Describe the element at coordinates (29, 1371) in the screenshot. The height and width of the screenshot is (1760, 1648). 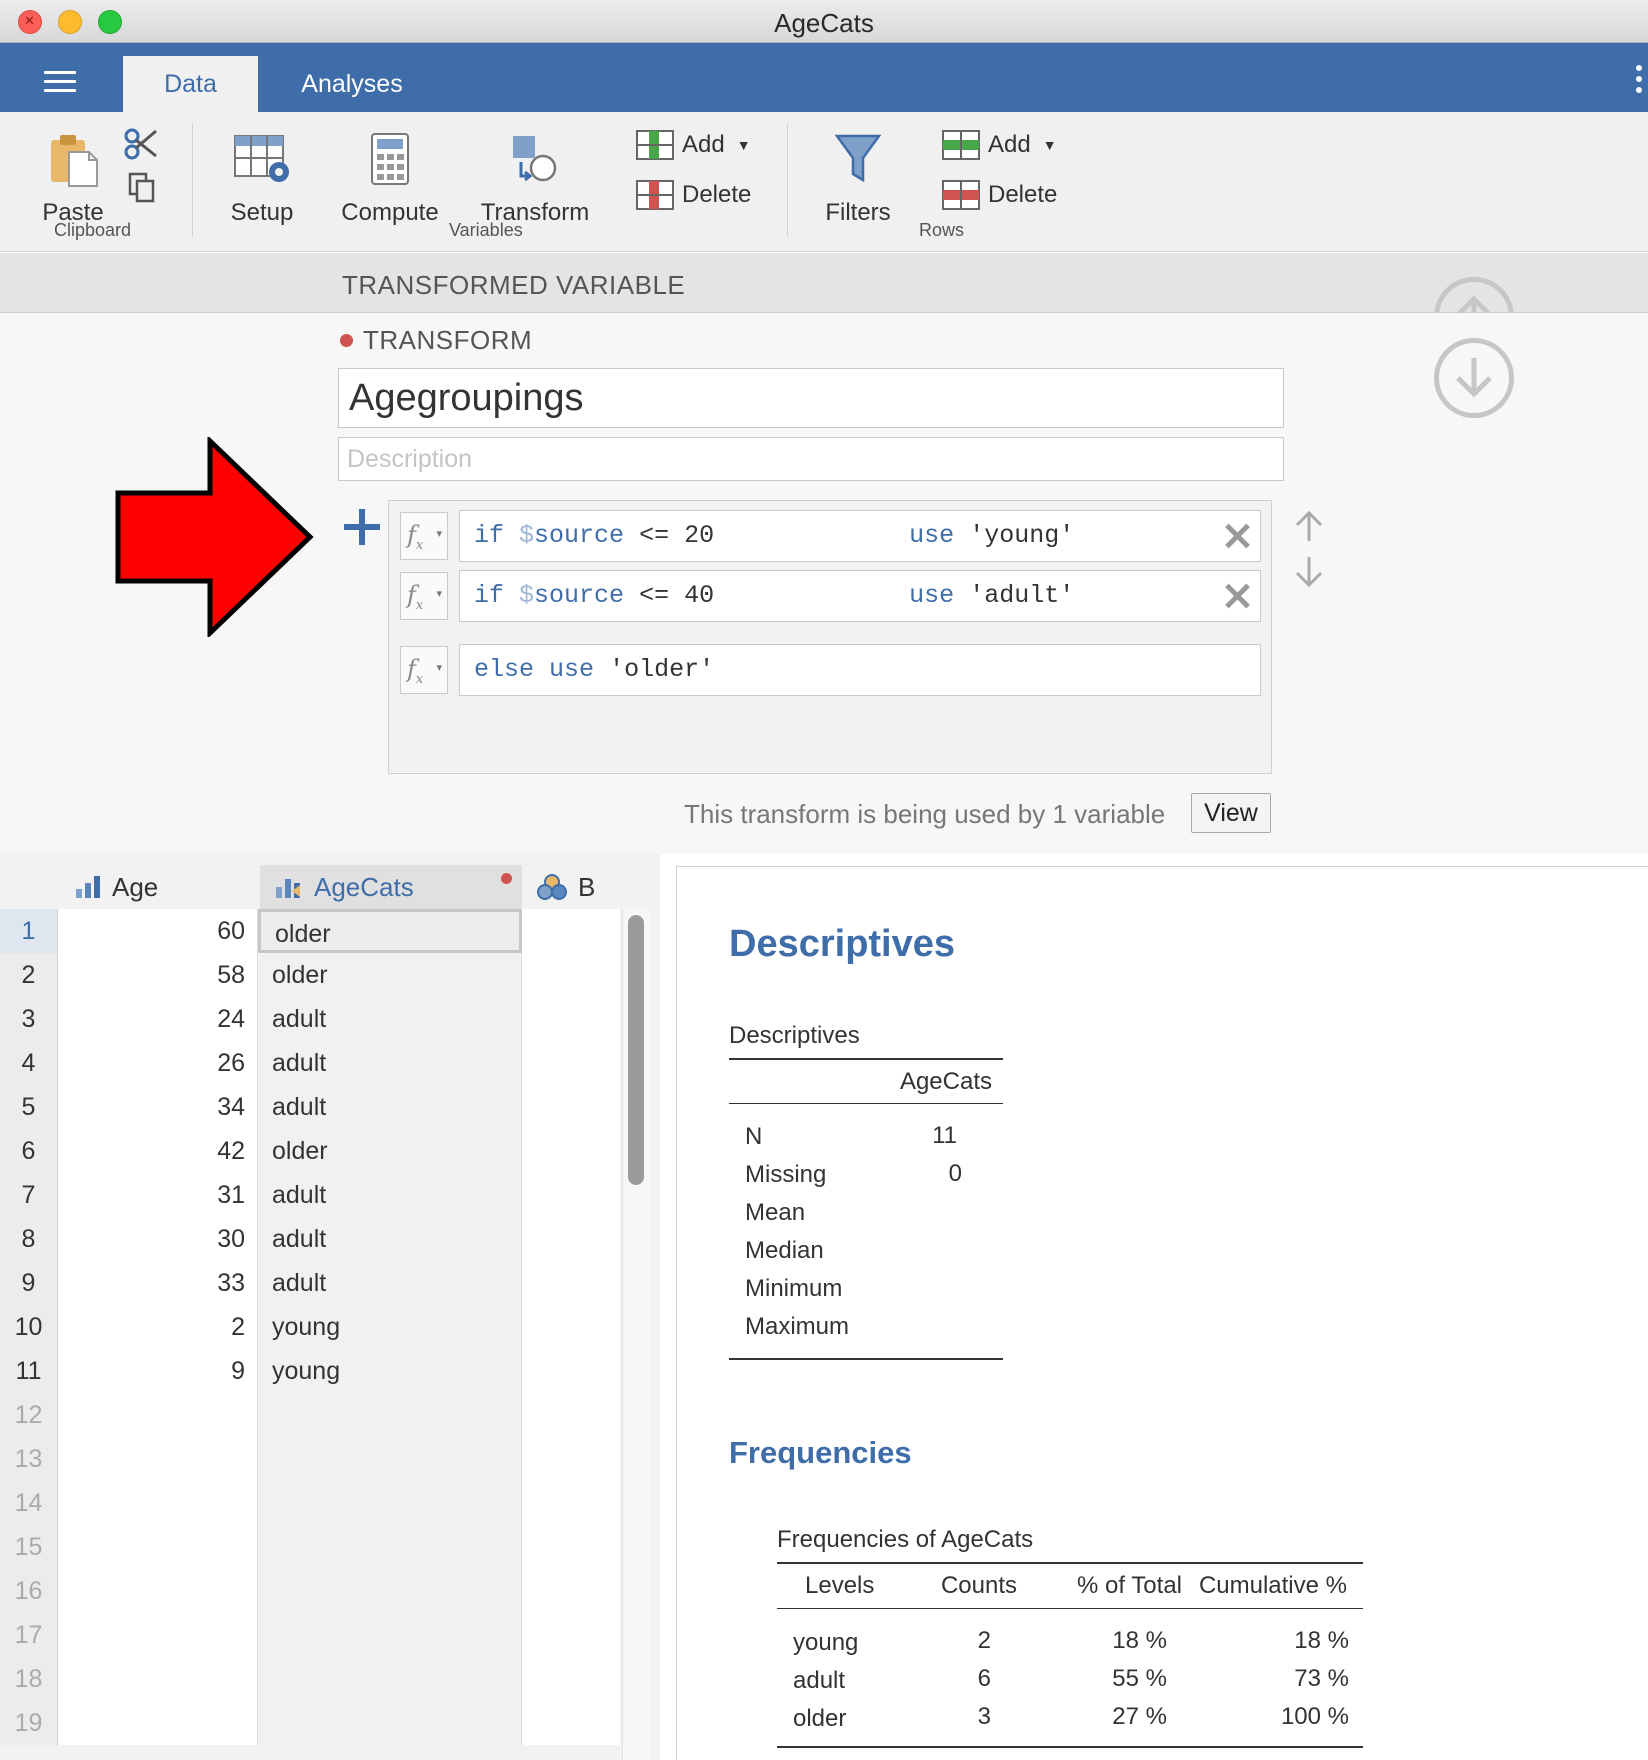
I see `row-number: 11` at that location.